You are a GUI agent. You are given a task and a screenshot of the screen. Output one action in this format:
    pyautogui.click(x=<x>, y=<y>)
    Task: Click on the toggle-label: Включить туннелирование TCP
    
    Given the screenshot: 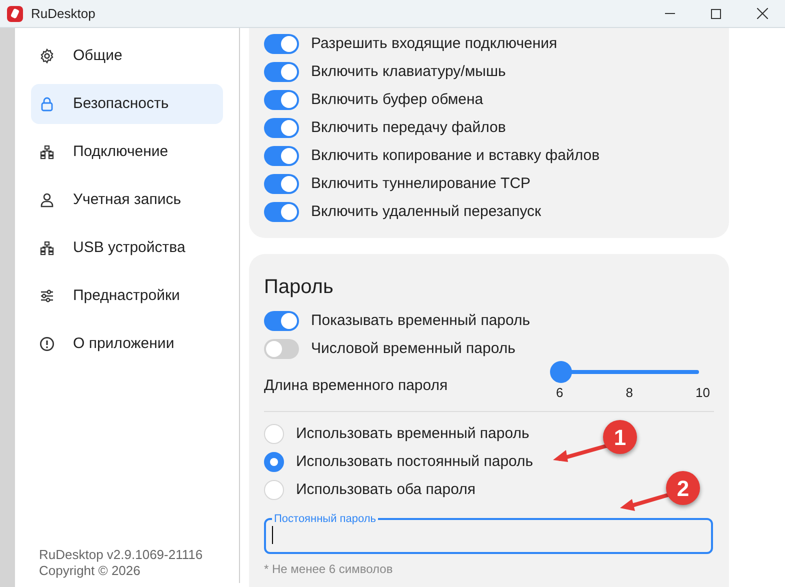 What is the action you would take?
    pyautogui.click(x=421, y=184)
    